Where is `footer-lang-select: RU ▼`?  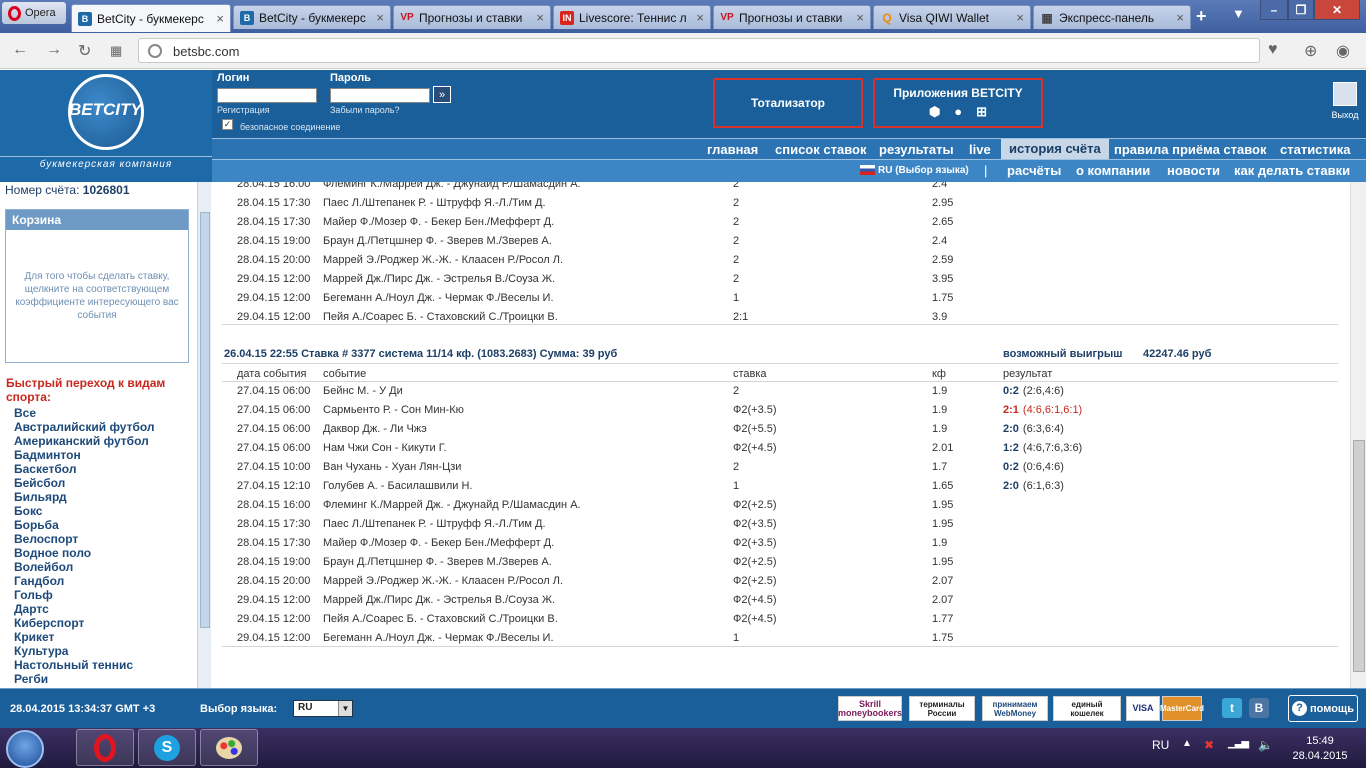
footer-lang-select: RU ▼ is located at coordinates (323, 708).